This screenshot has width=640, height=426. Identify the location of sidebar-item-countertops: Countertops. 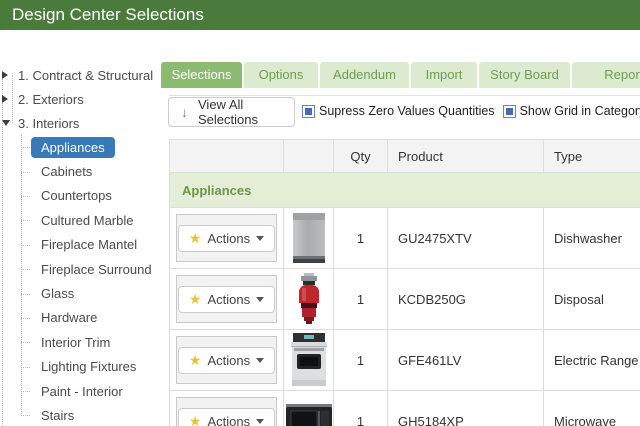
(80, 196).